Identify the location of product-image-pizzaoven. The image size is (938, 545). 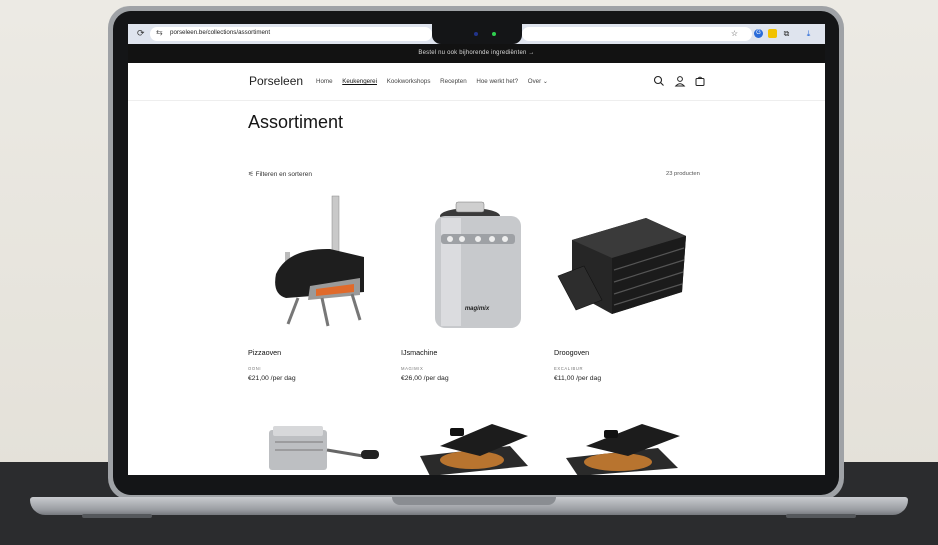
(316, 266).